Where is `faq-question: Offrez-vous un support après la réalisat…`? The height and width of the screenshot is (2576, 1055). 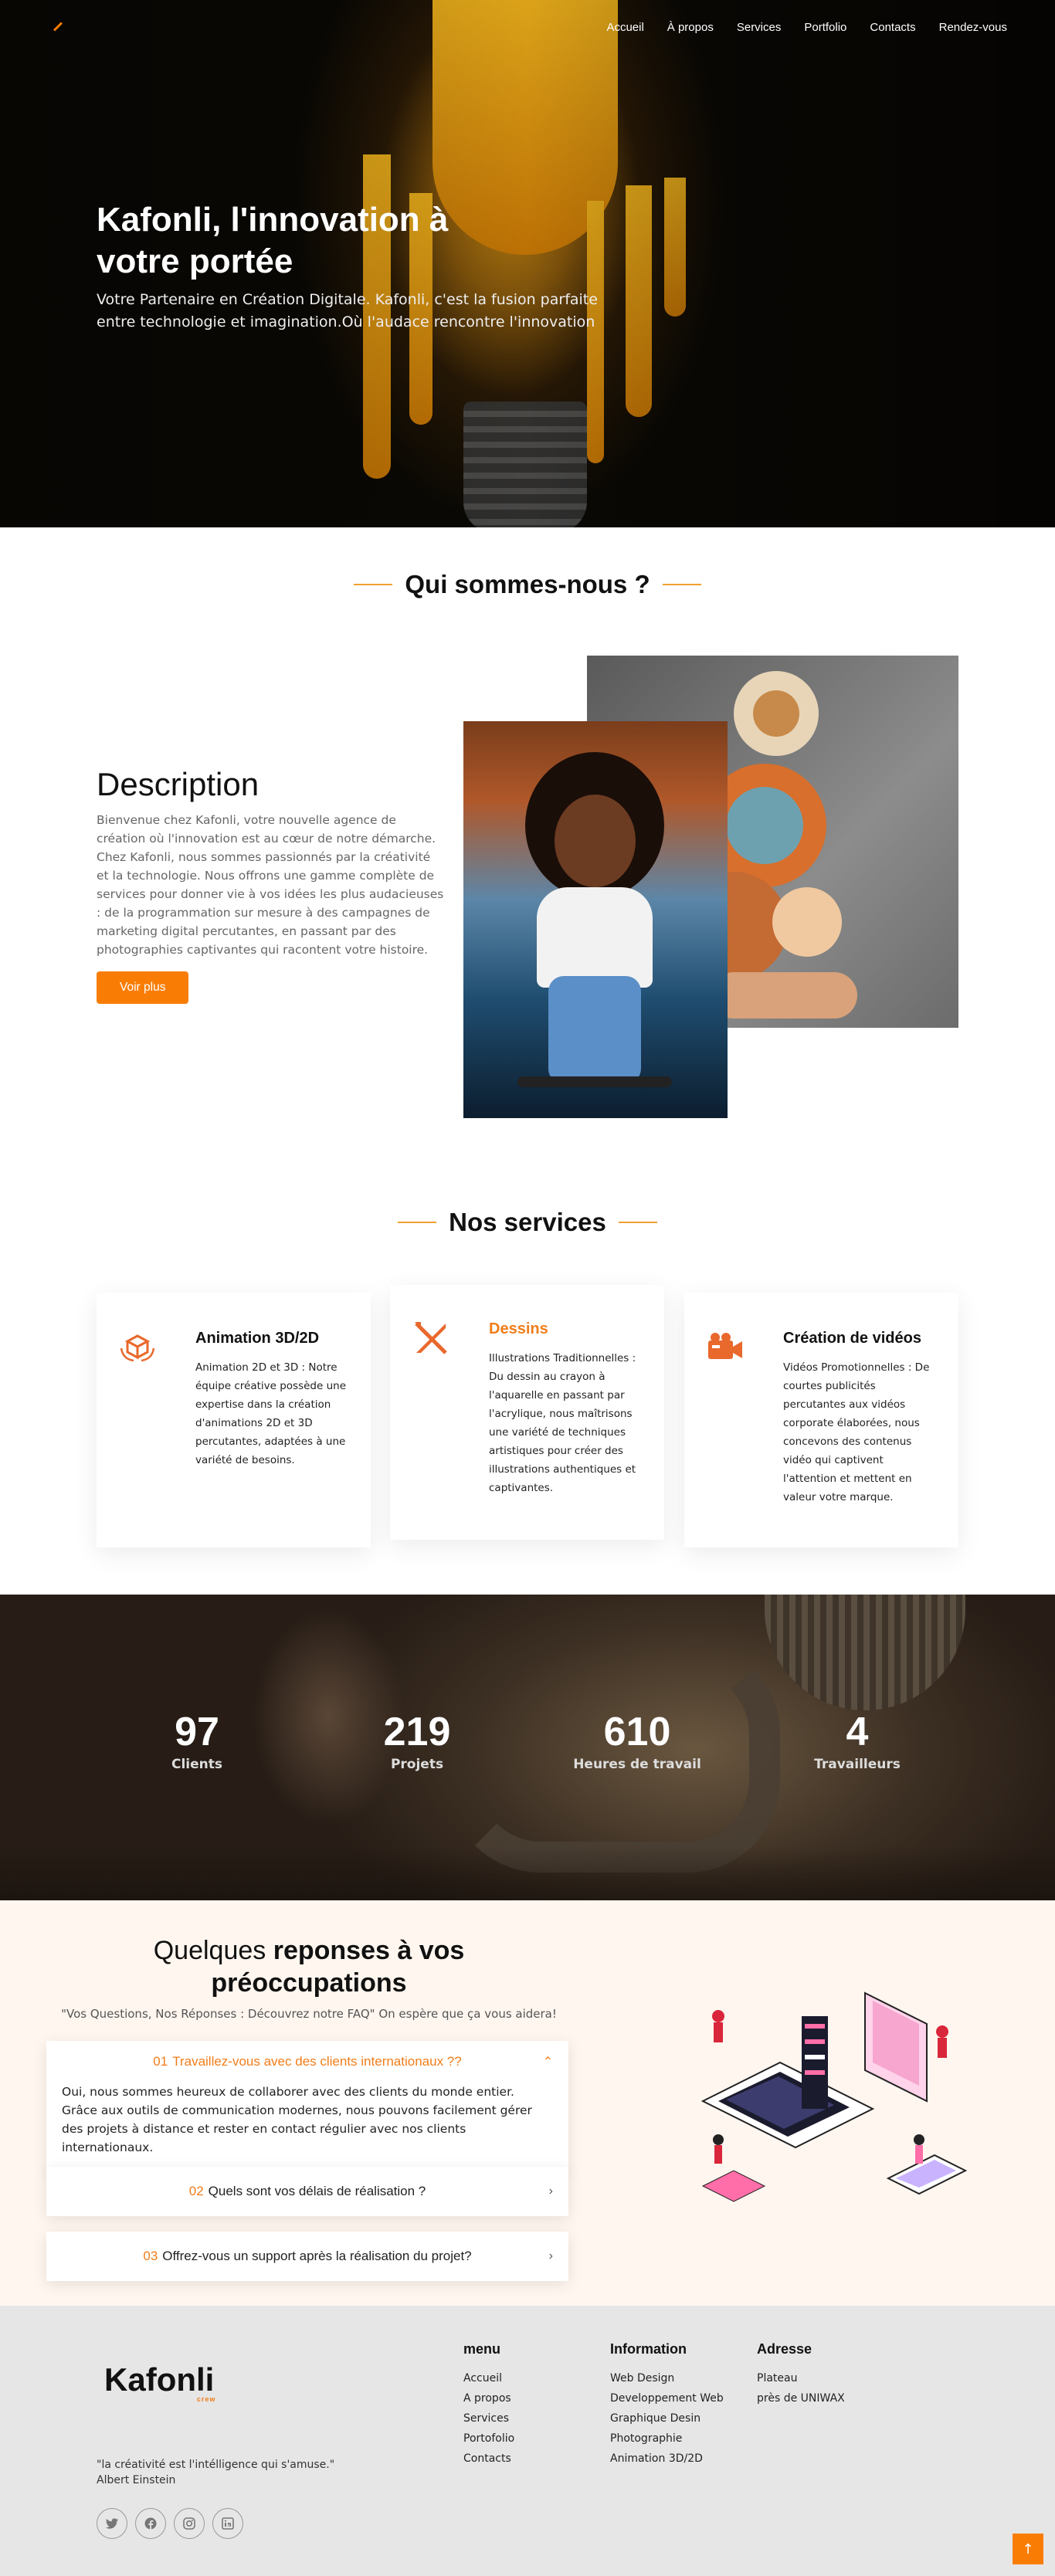 faq-question: Offrez-vous un support après la réalisat… is located at coordinates (317, 2256).